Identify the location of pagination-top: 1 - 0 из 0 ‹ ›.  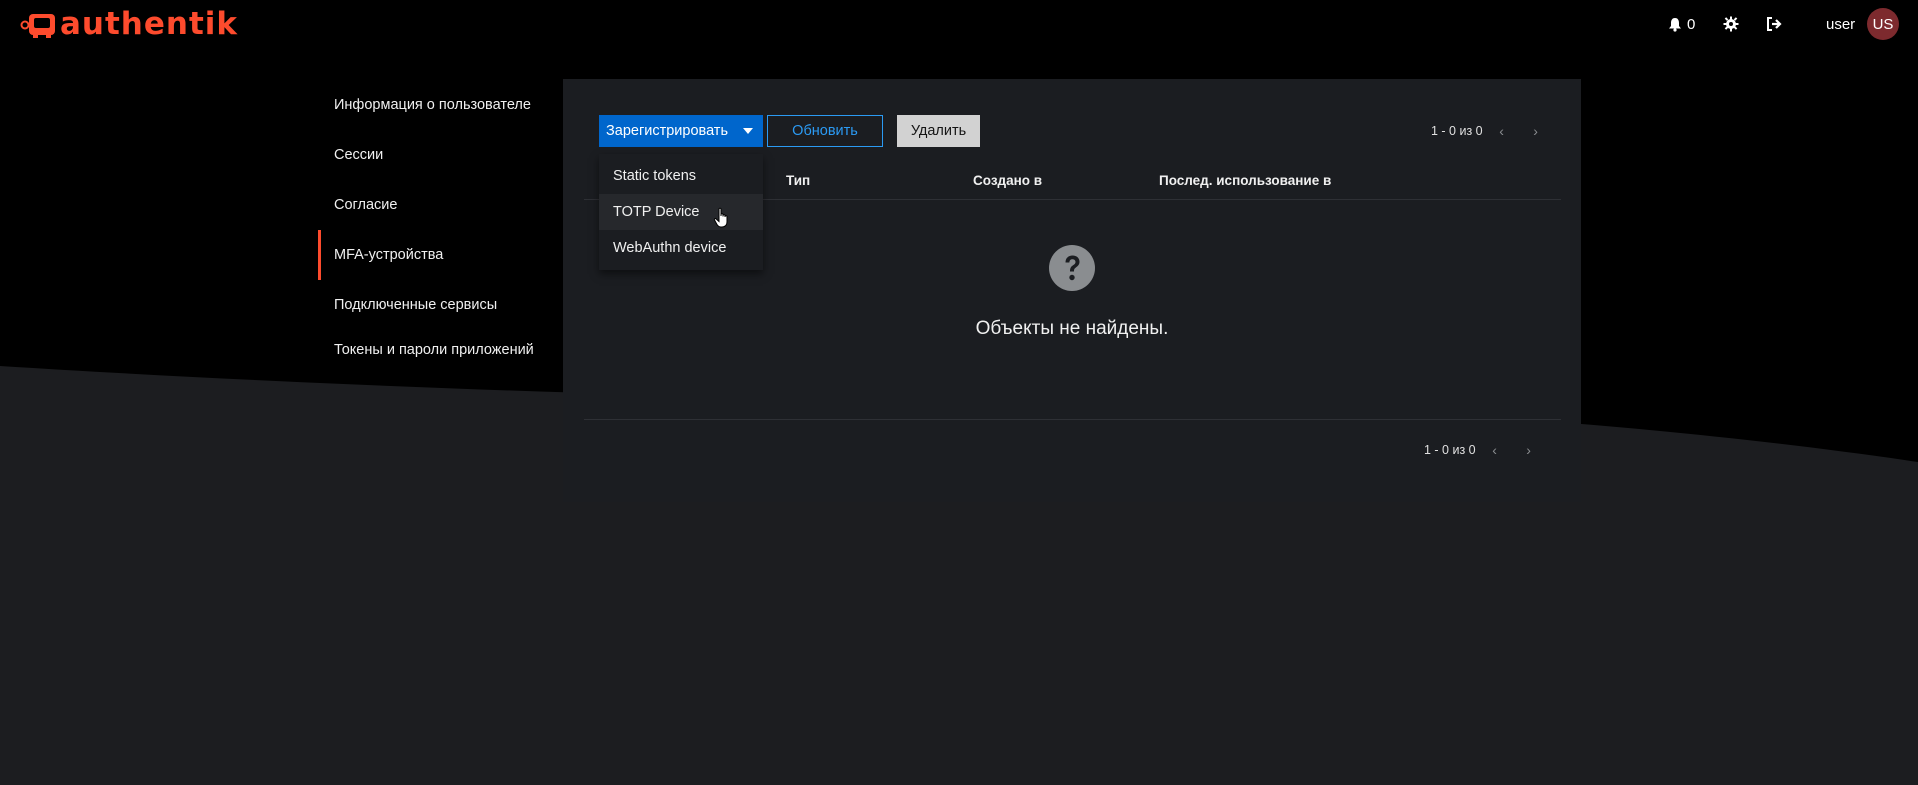
(1492, 131).